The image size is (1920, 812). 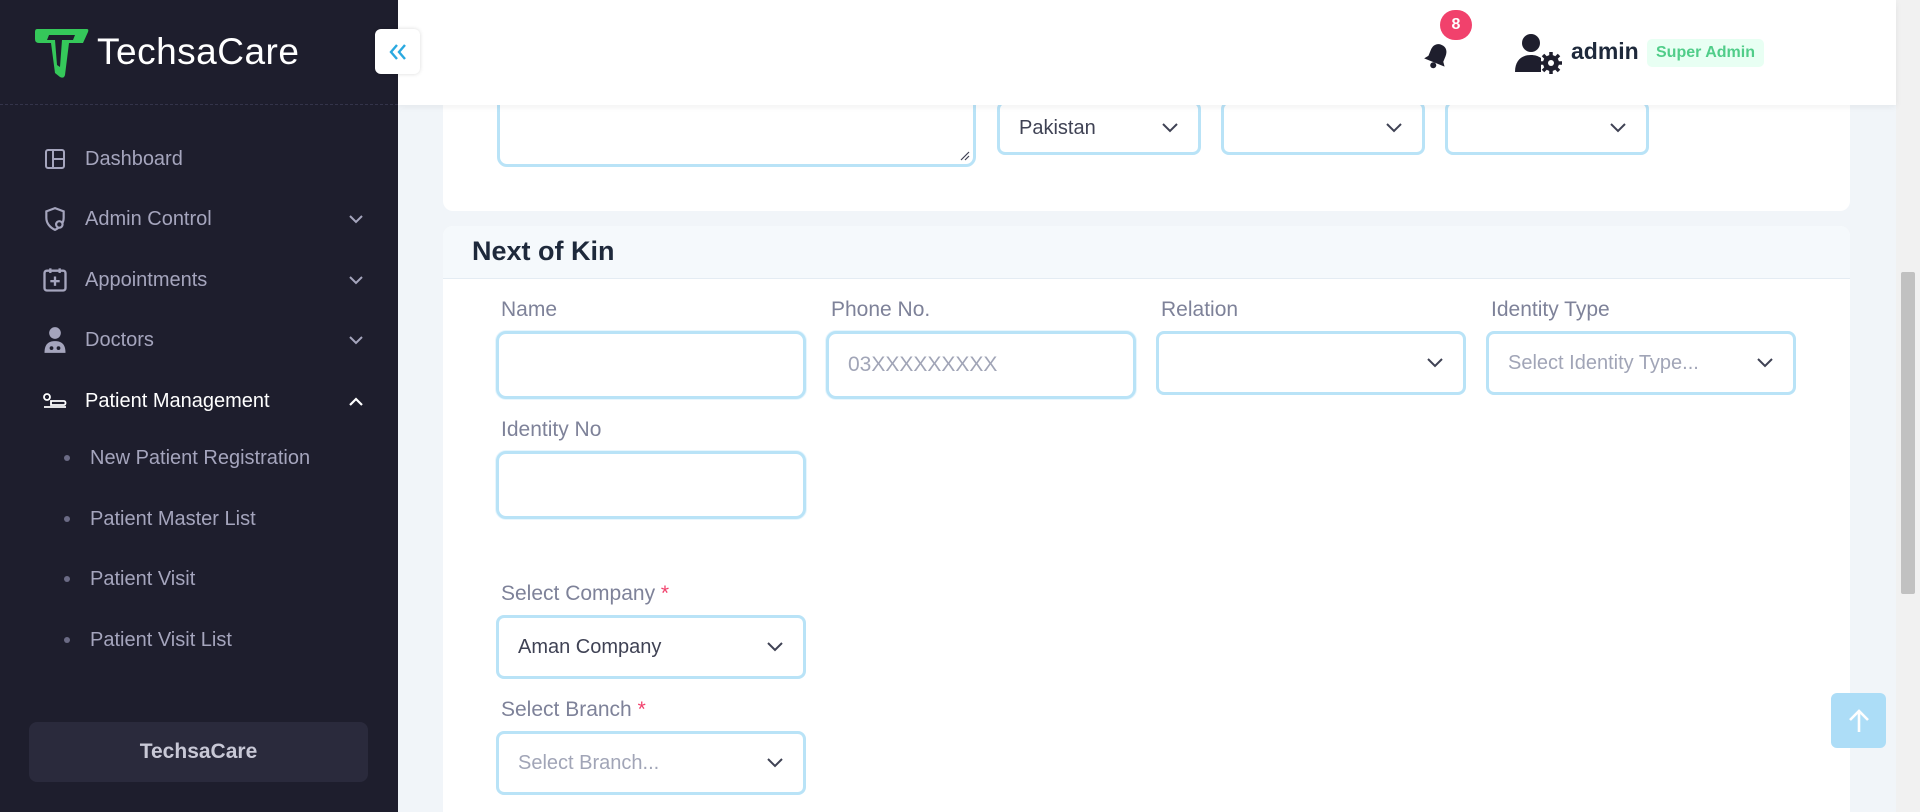 I want to click on company-label: Select Company *, so click(x=585, y=594).